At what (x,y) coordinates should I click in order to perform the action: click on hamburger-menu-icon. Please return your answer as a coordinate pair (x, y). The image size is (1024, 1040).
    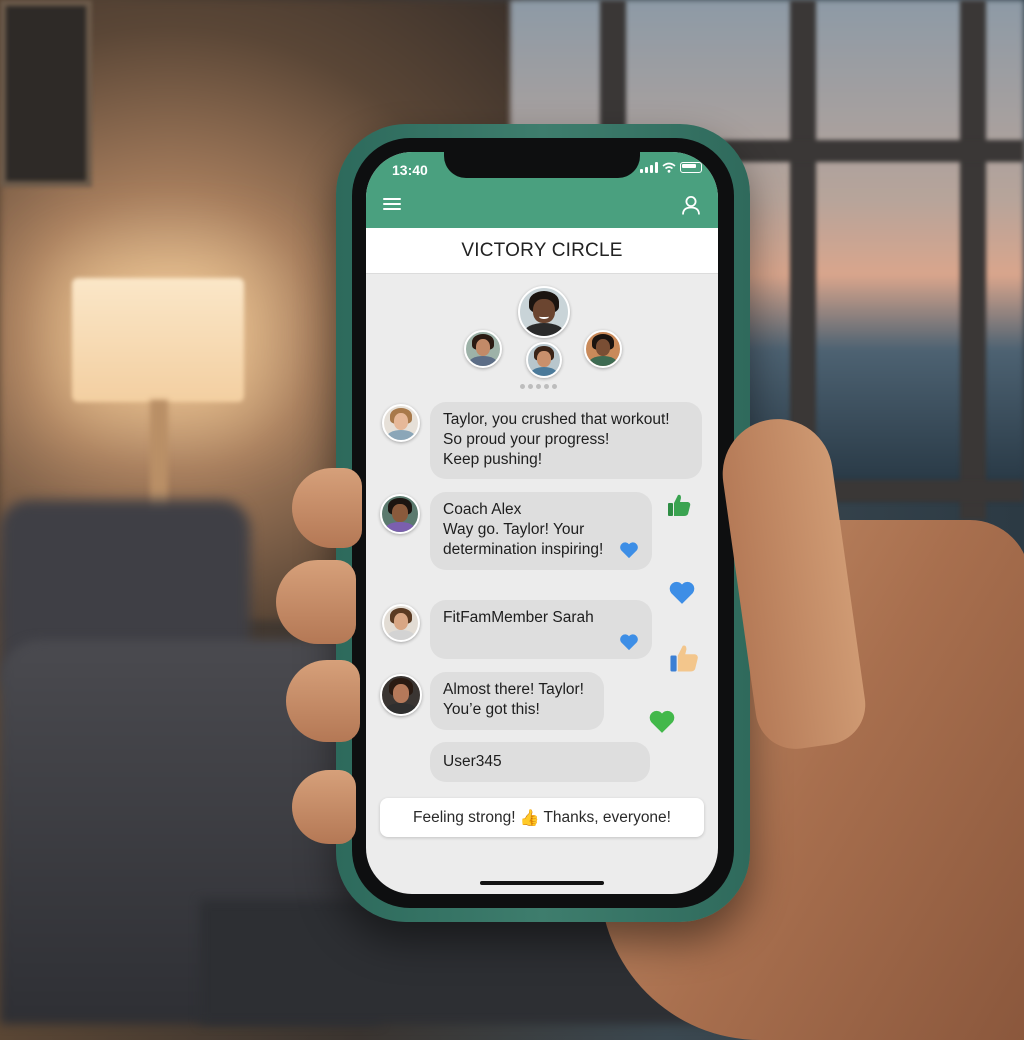
    Looking at the image, I should click on (392, 204).